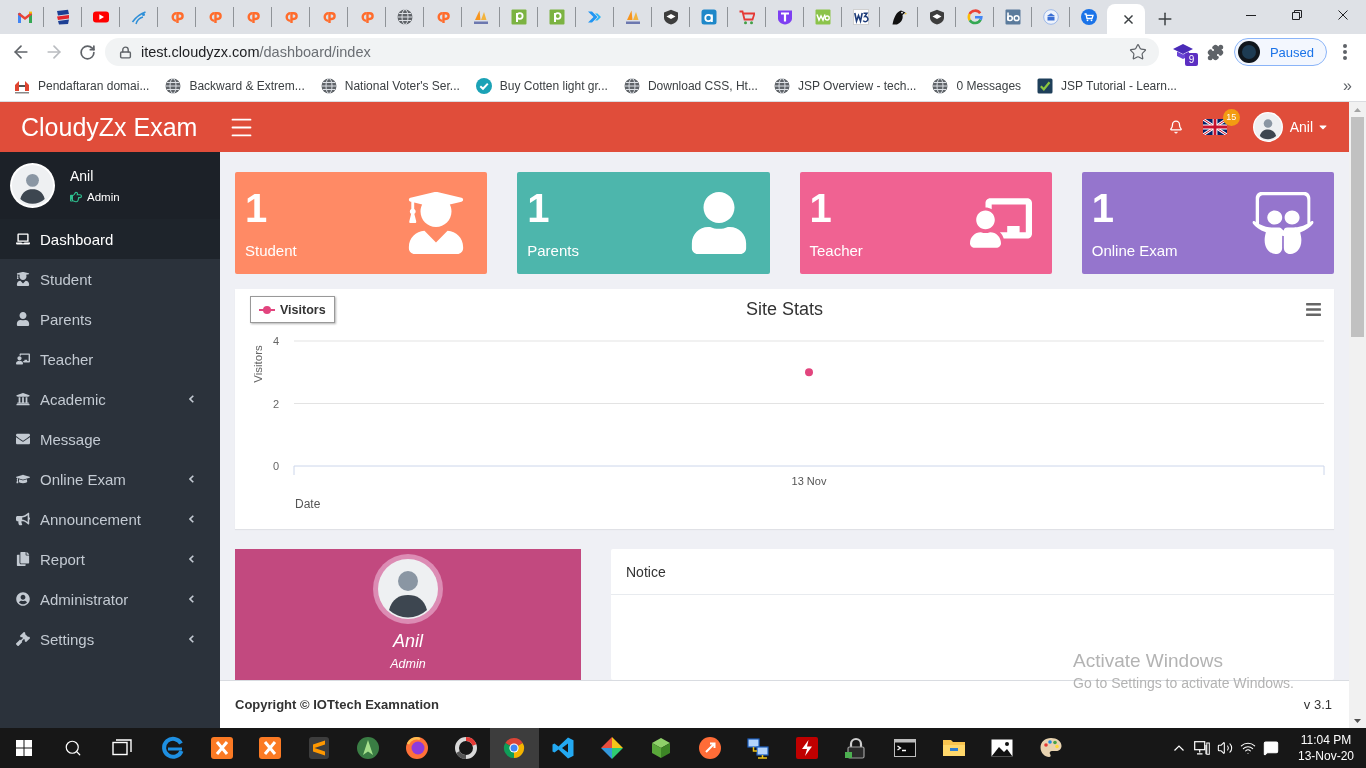  What do you see at coordinates (110, 479) in the screenshot?
I see `sidebar-item: Online Exam` at bounding box center [110, 479].